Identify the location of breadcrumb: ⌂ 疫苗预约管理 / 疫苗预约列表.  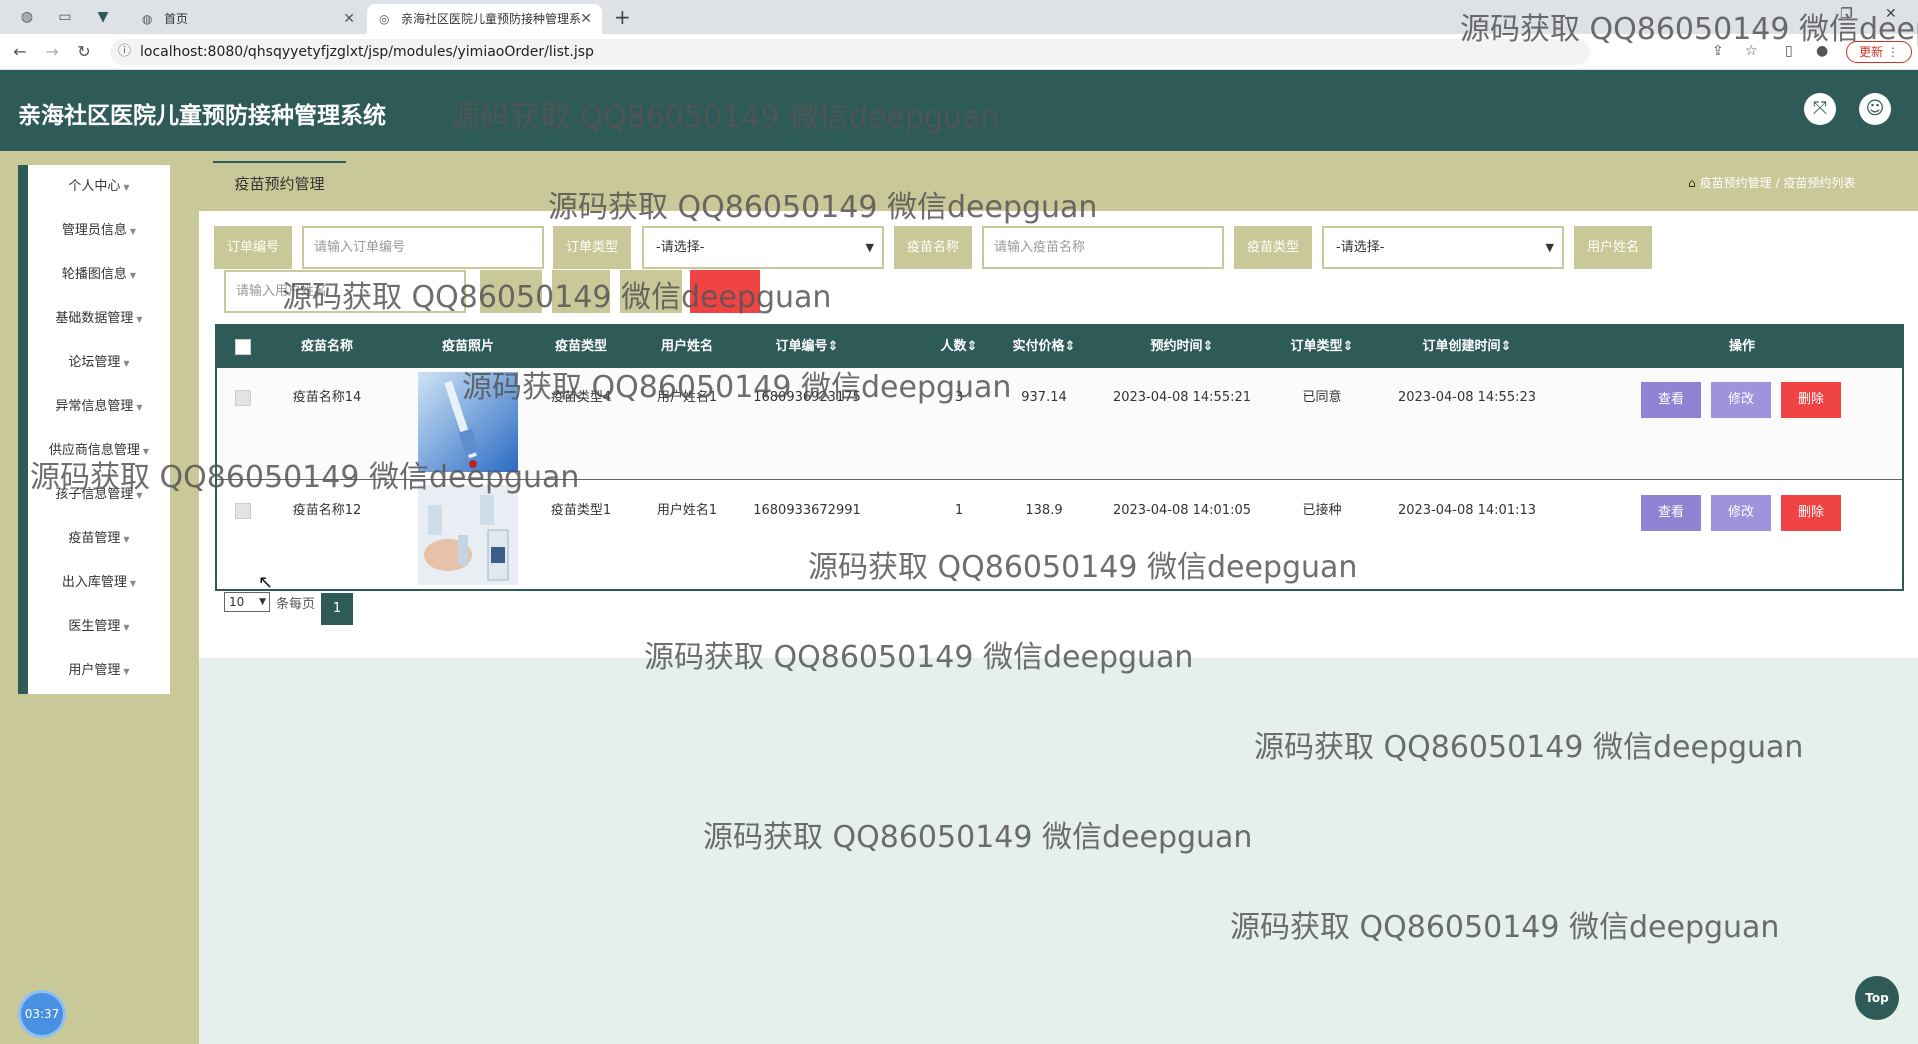
(1772, 183).